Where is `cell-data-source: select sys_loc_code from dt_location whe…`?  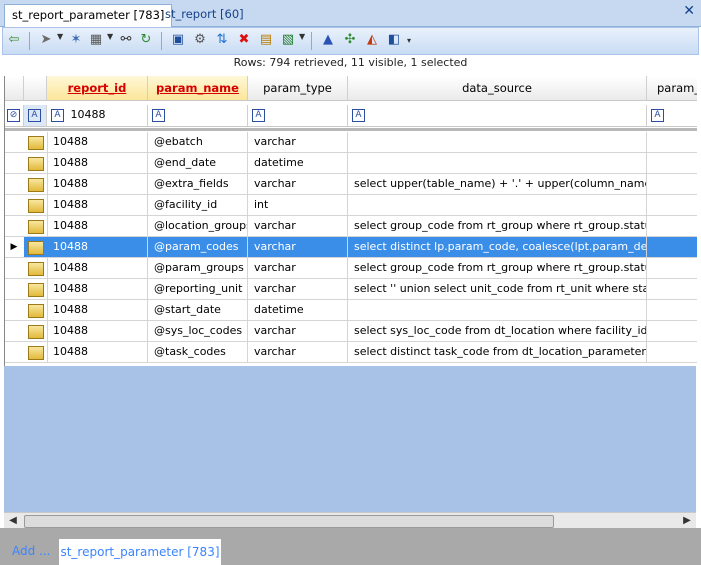
cell-data-source: select sys_loc_code from dt_location whe… is located at coordinates (497, 331).